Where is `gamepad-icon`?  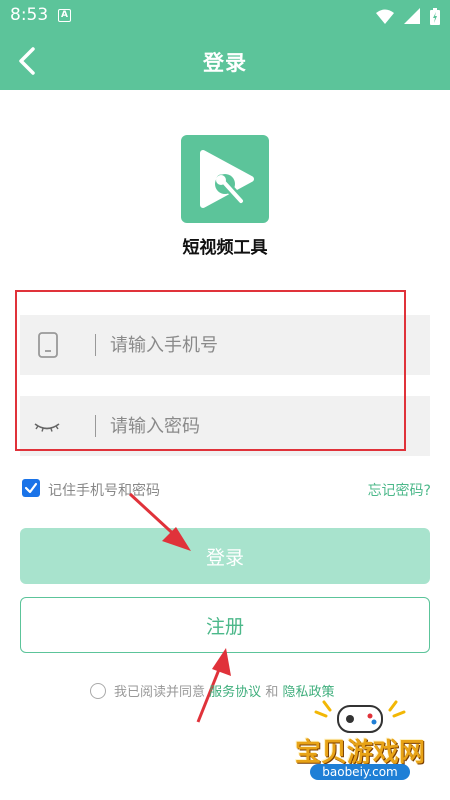
gamepad-icon is located at coordinates (360, 716).